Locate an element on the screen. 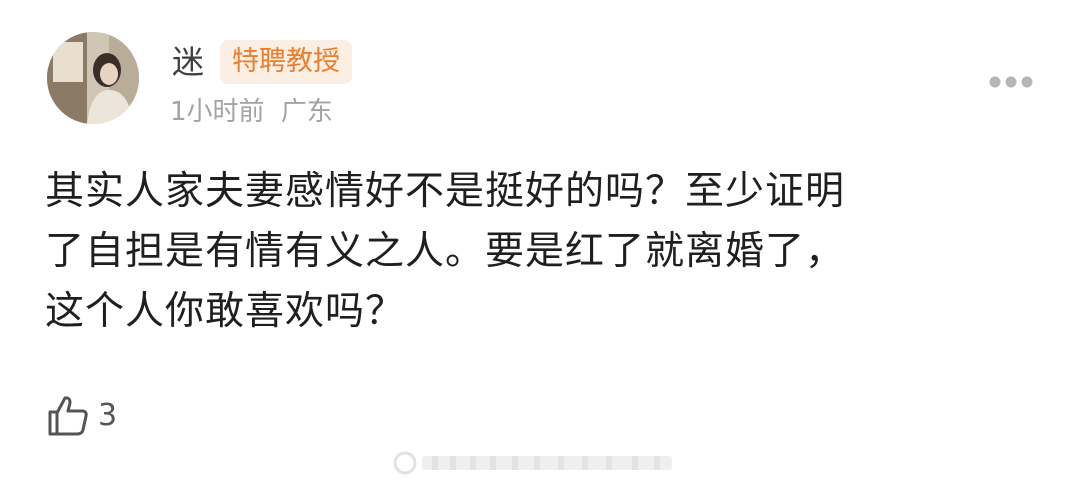 The width and height of the screenshot is (1079, 485). like-button: 3 is located at coordinates (81, 416).